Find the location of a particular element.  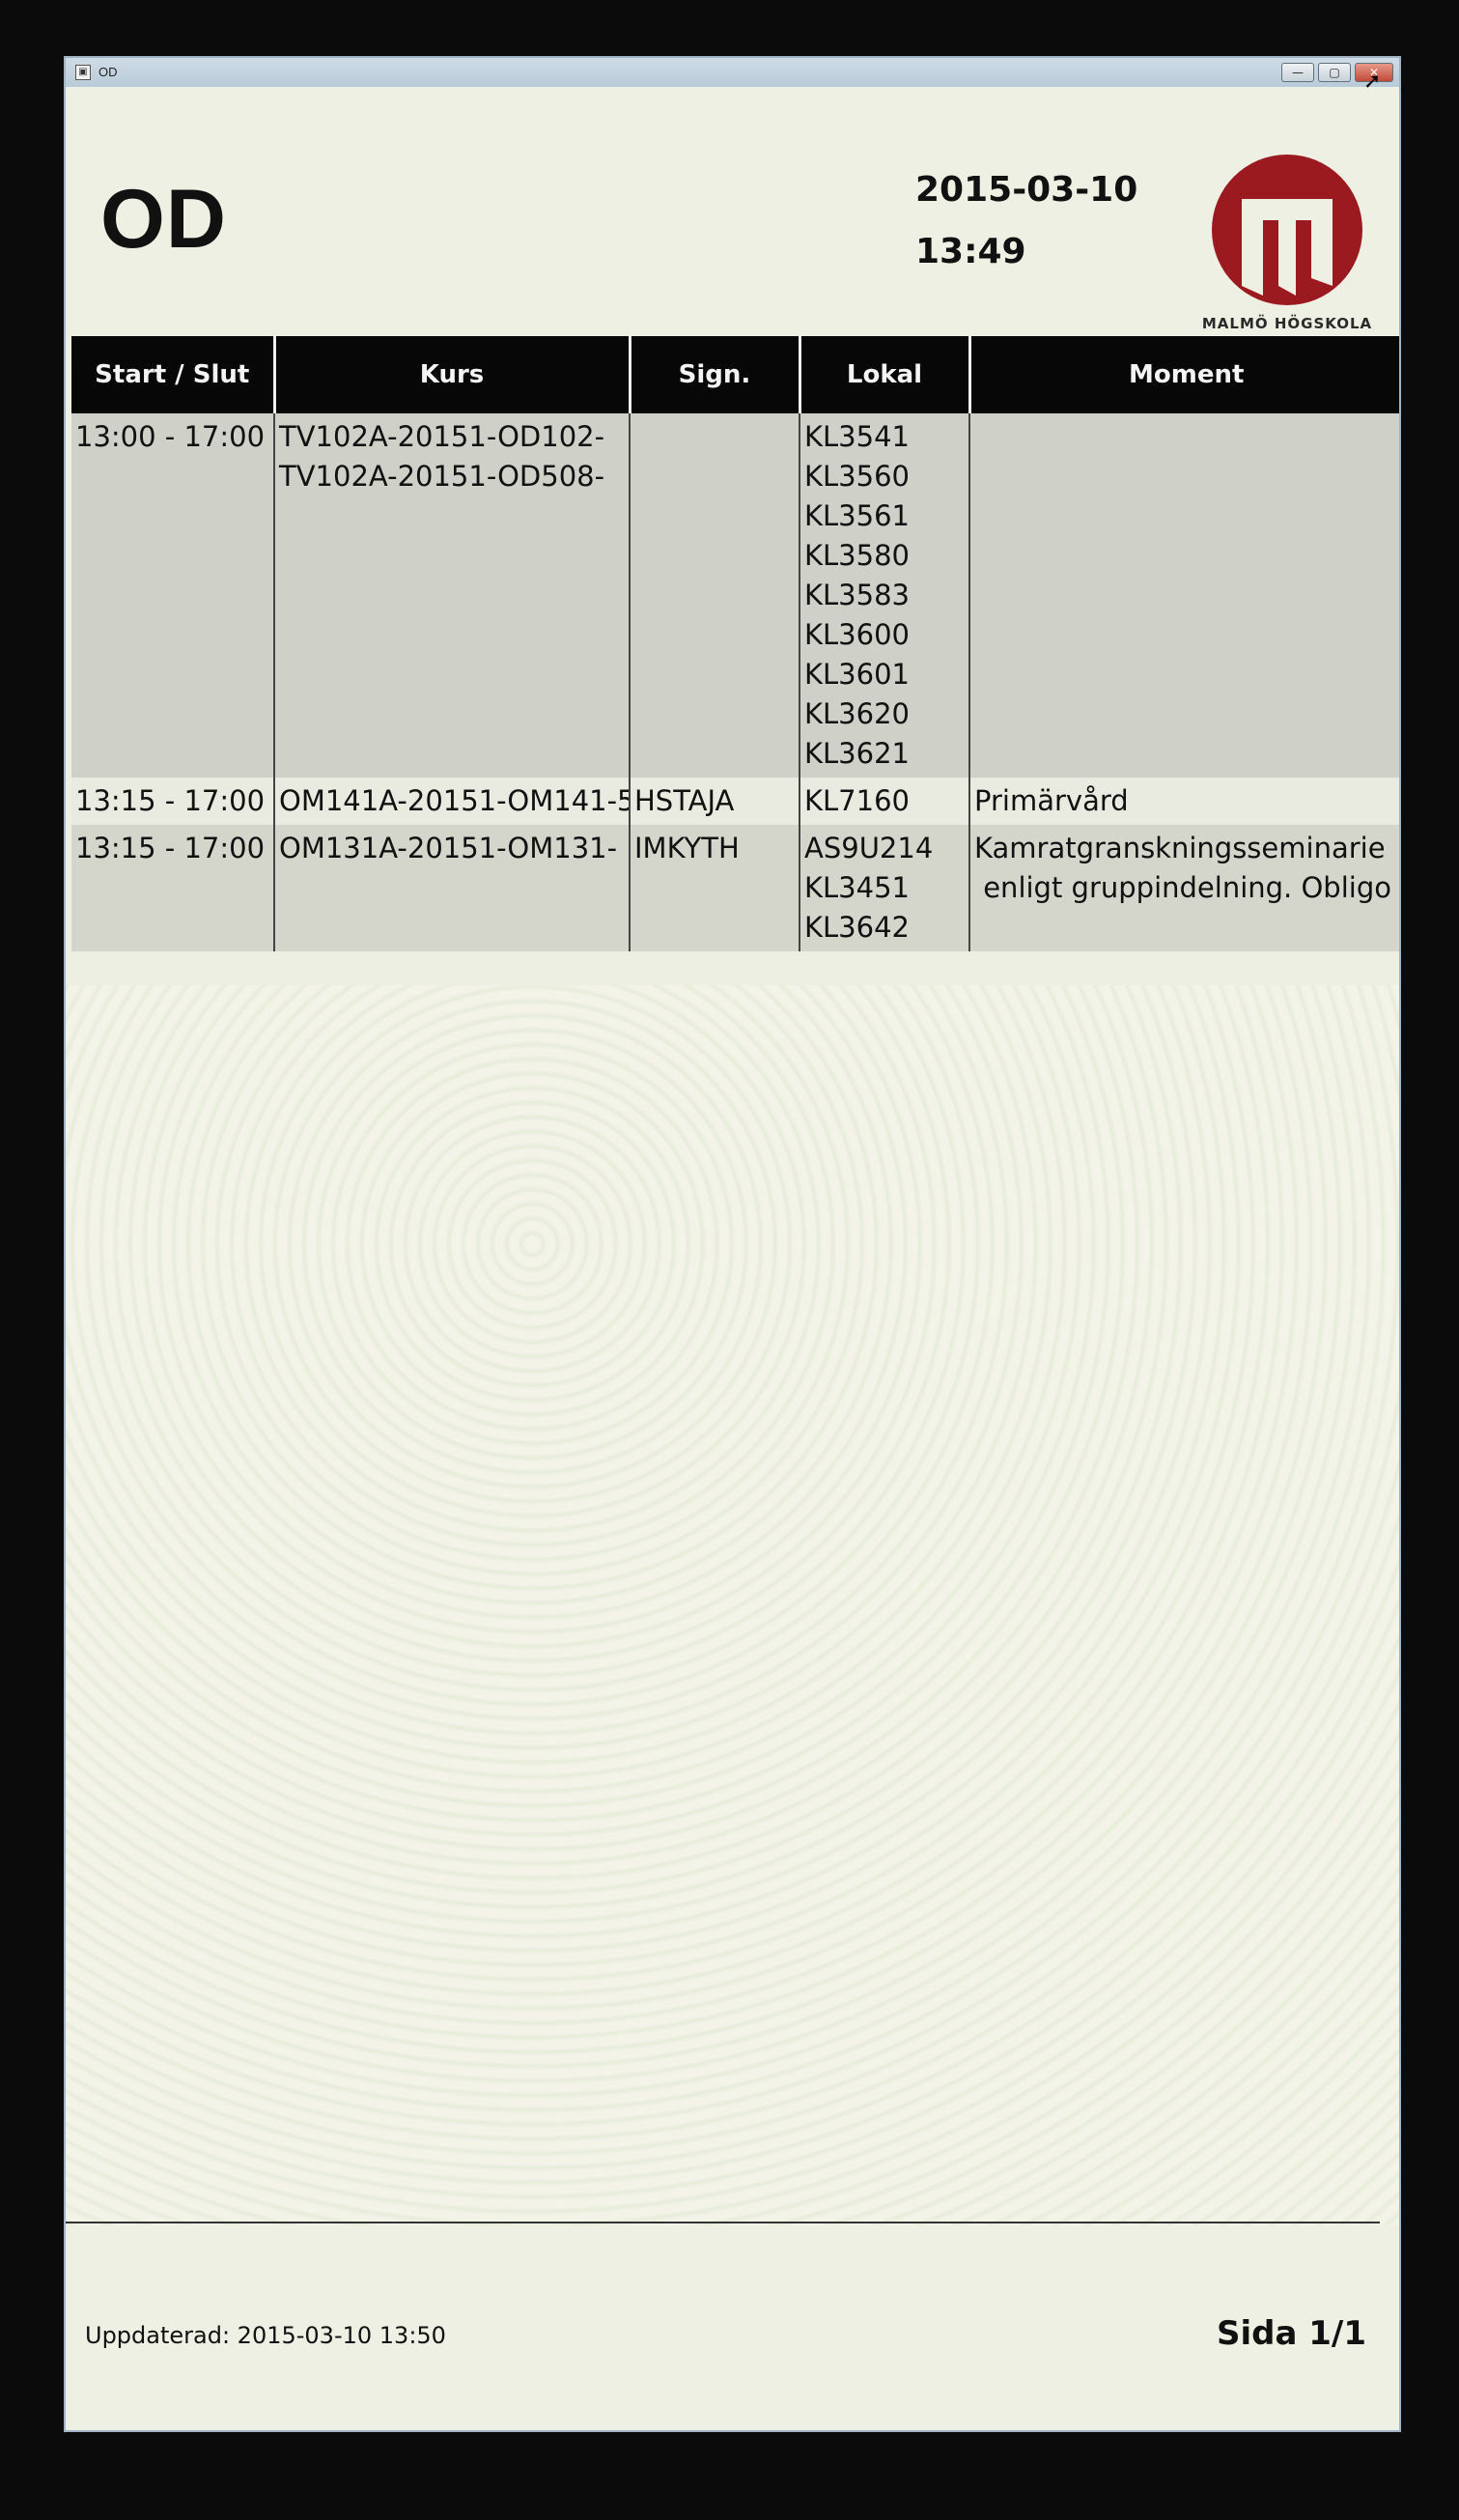

maximize-button: ▢ is located at coordinates (1334, 72).